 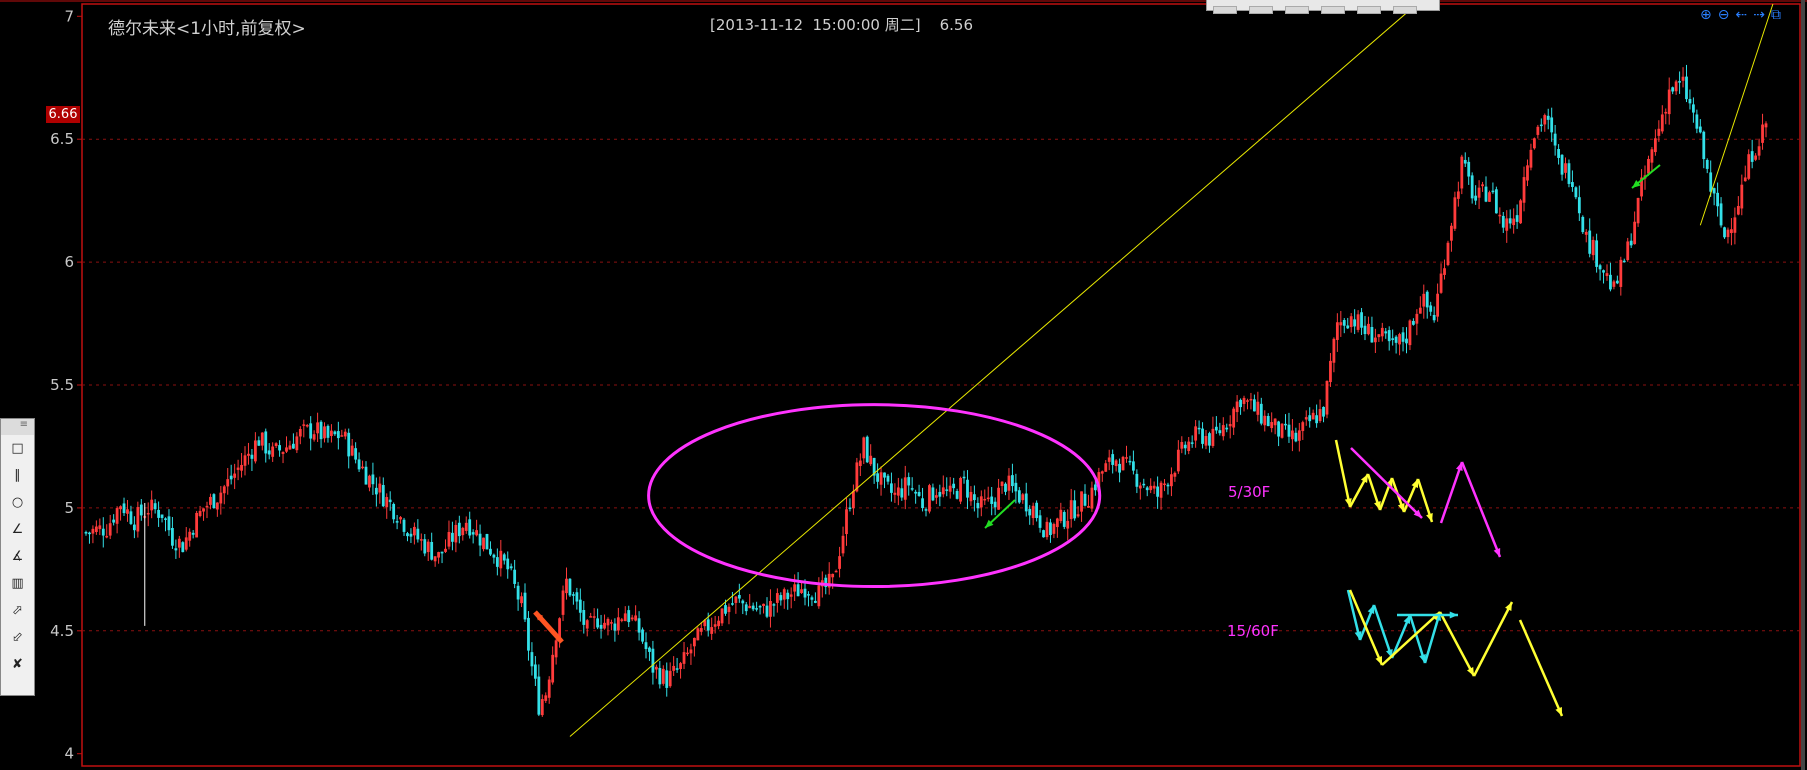 I want to click on toolbar-grip: ≡, so click(x=17, y=427).